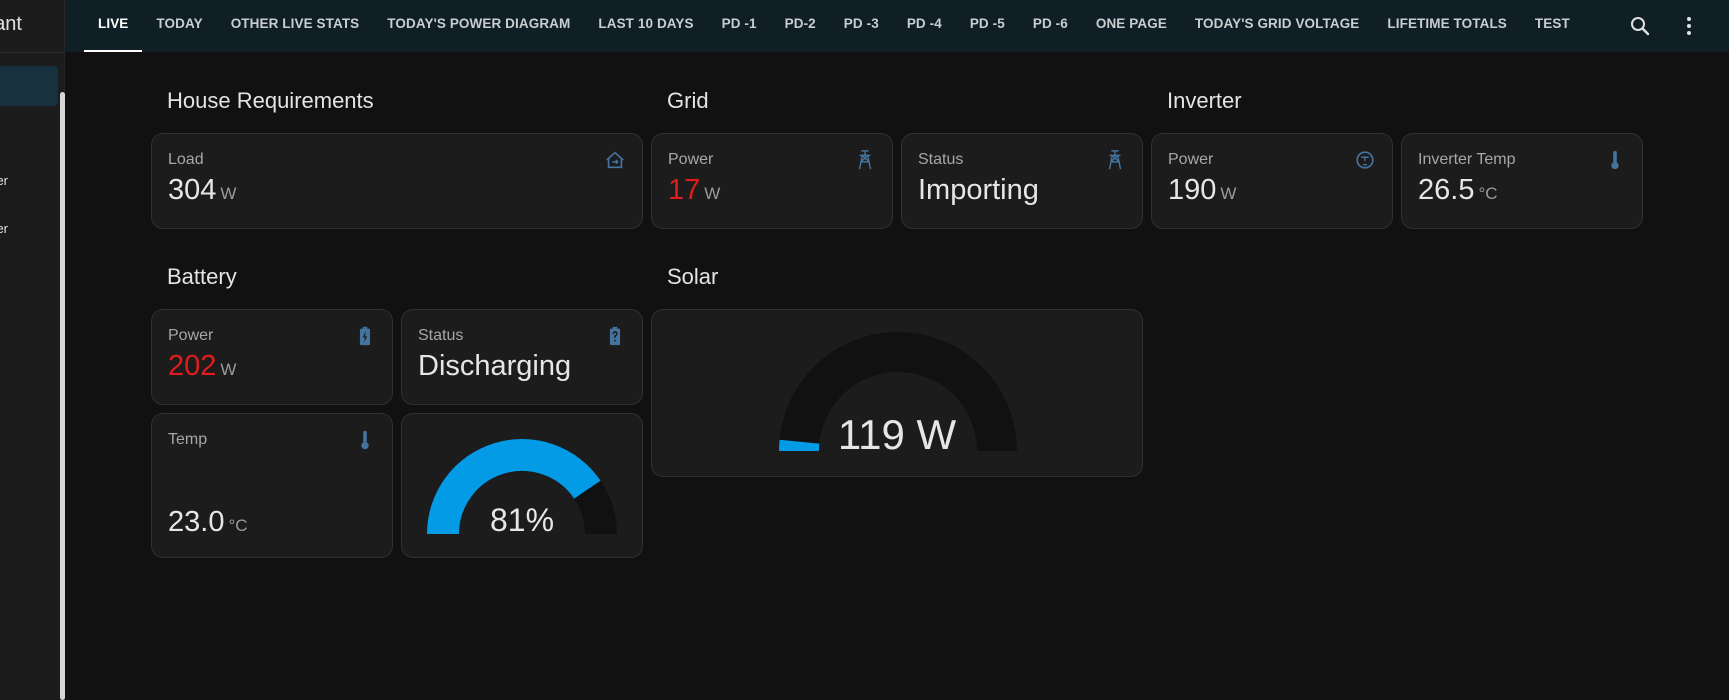 This screenshot has height=700, width=1729. What do you see at coordinates (186, 159) in the screenshot?
I see `house-load-label: Load` at bounding box center [186, 159].